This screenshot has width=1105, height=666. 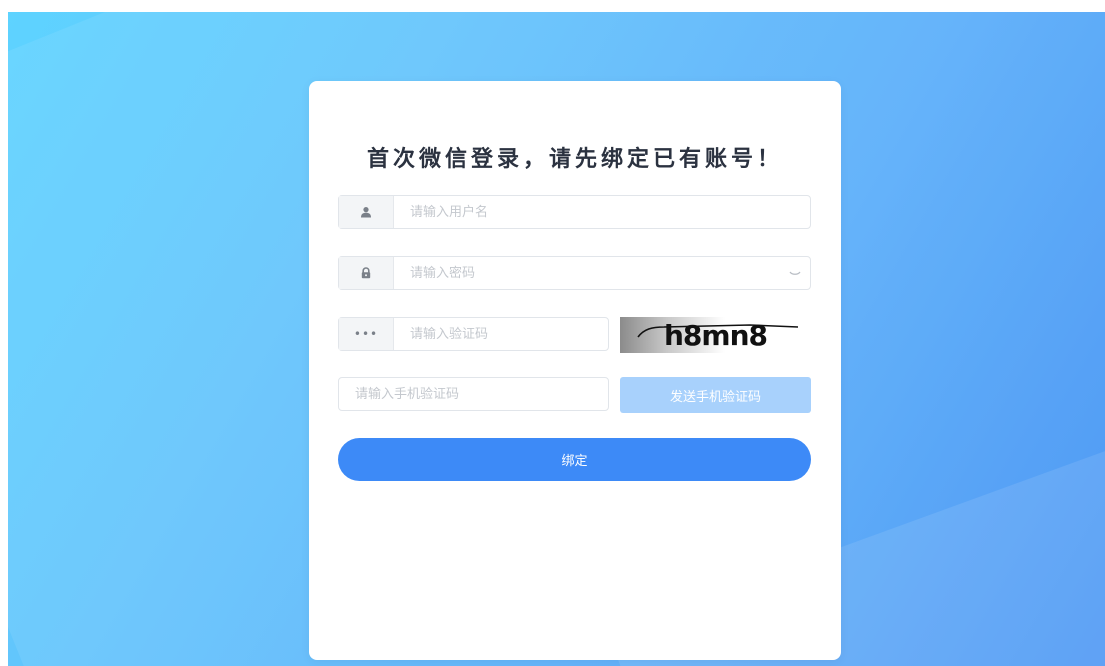 I want to click on sms-code-field, so click(x=473, y=394).